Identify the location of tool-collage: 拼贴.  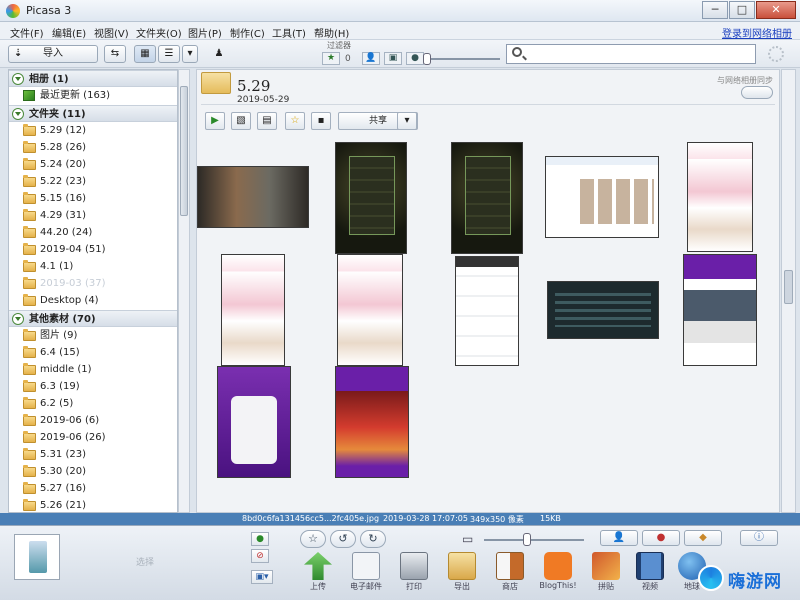
(606, 572).